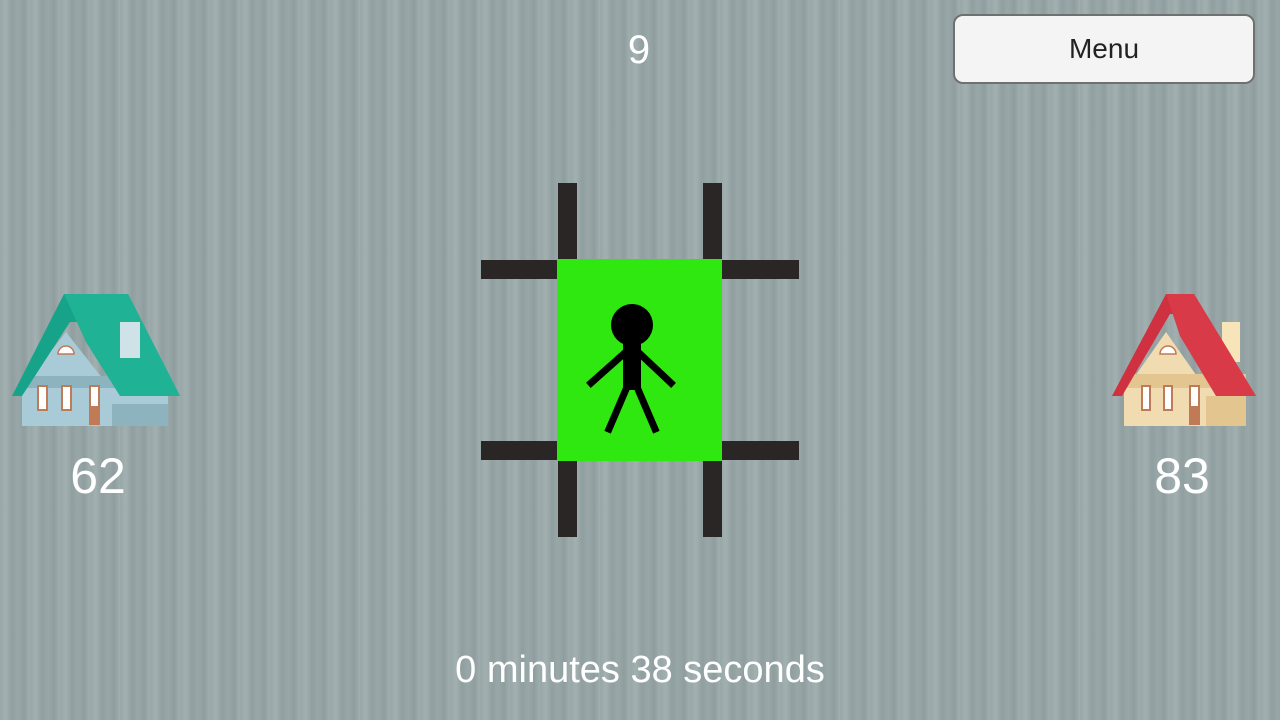  I want to click on grid-line-right-upper-horizontal, so click(760, 269).